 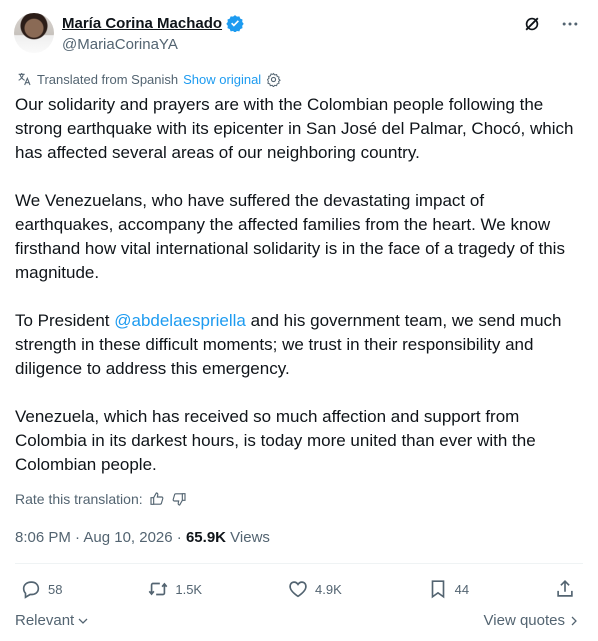 I want to click on rate-label: Rate this translation:, so click(x=79, y=499).